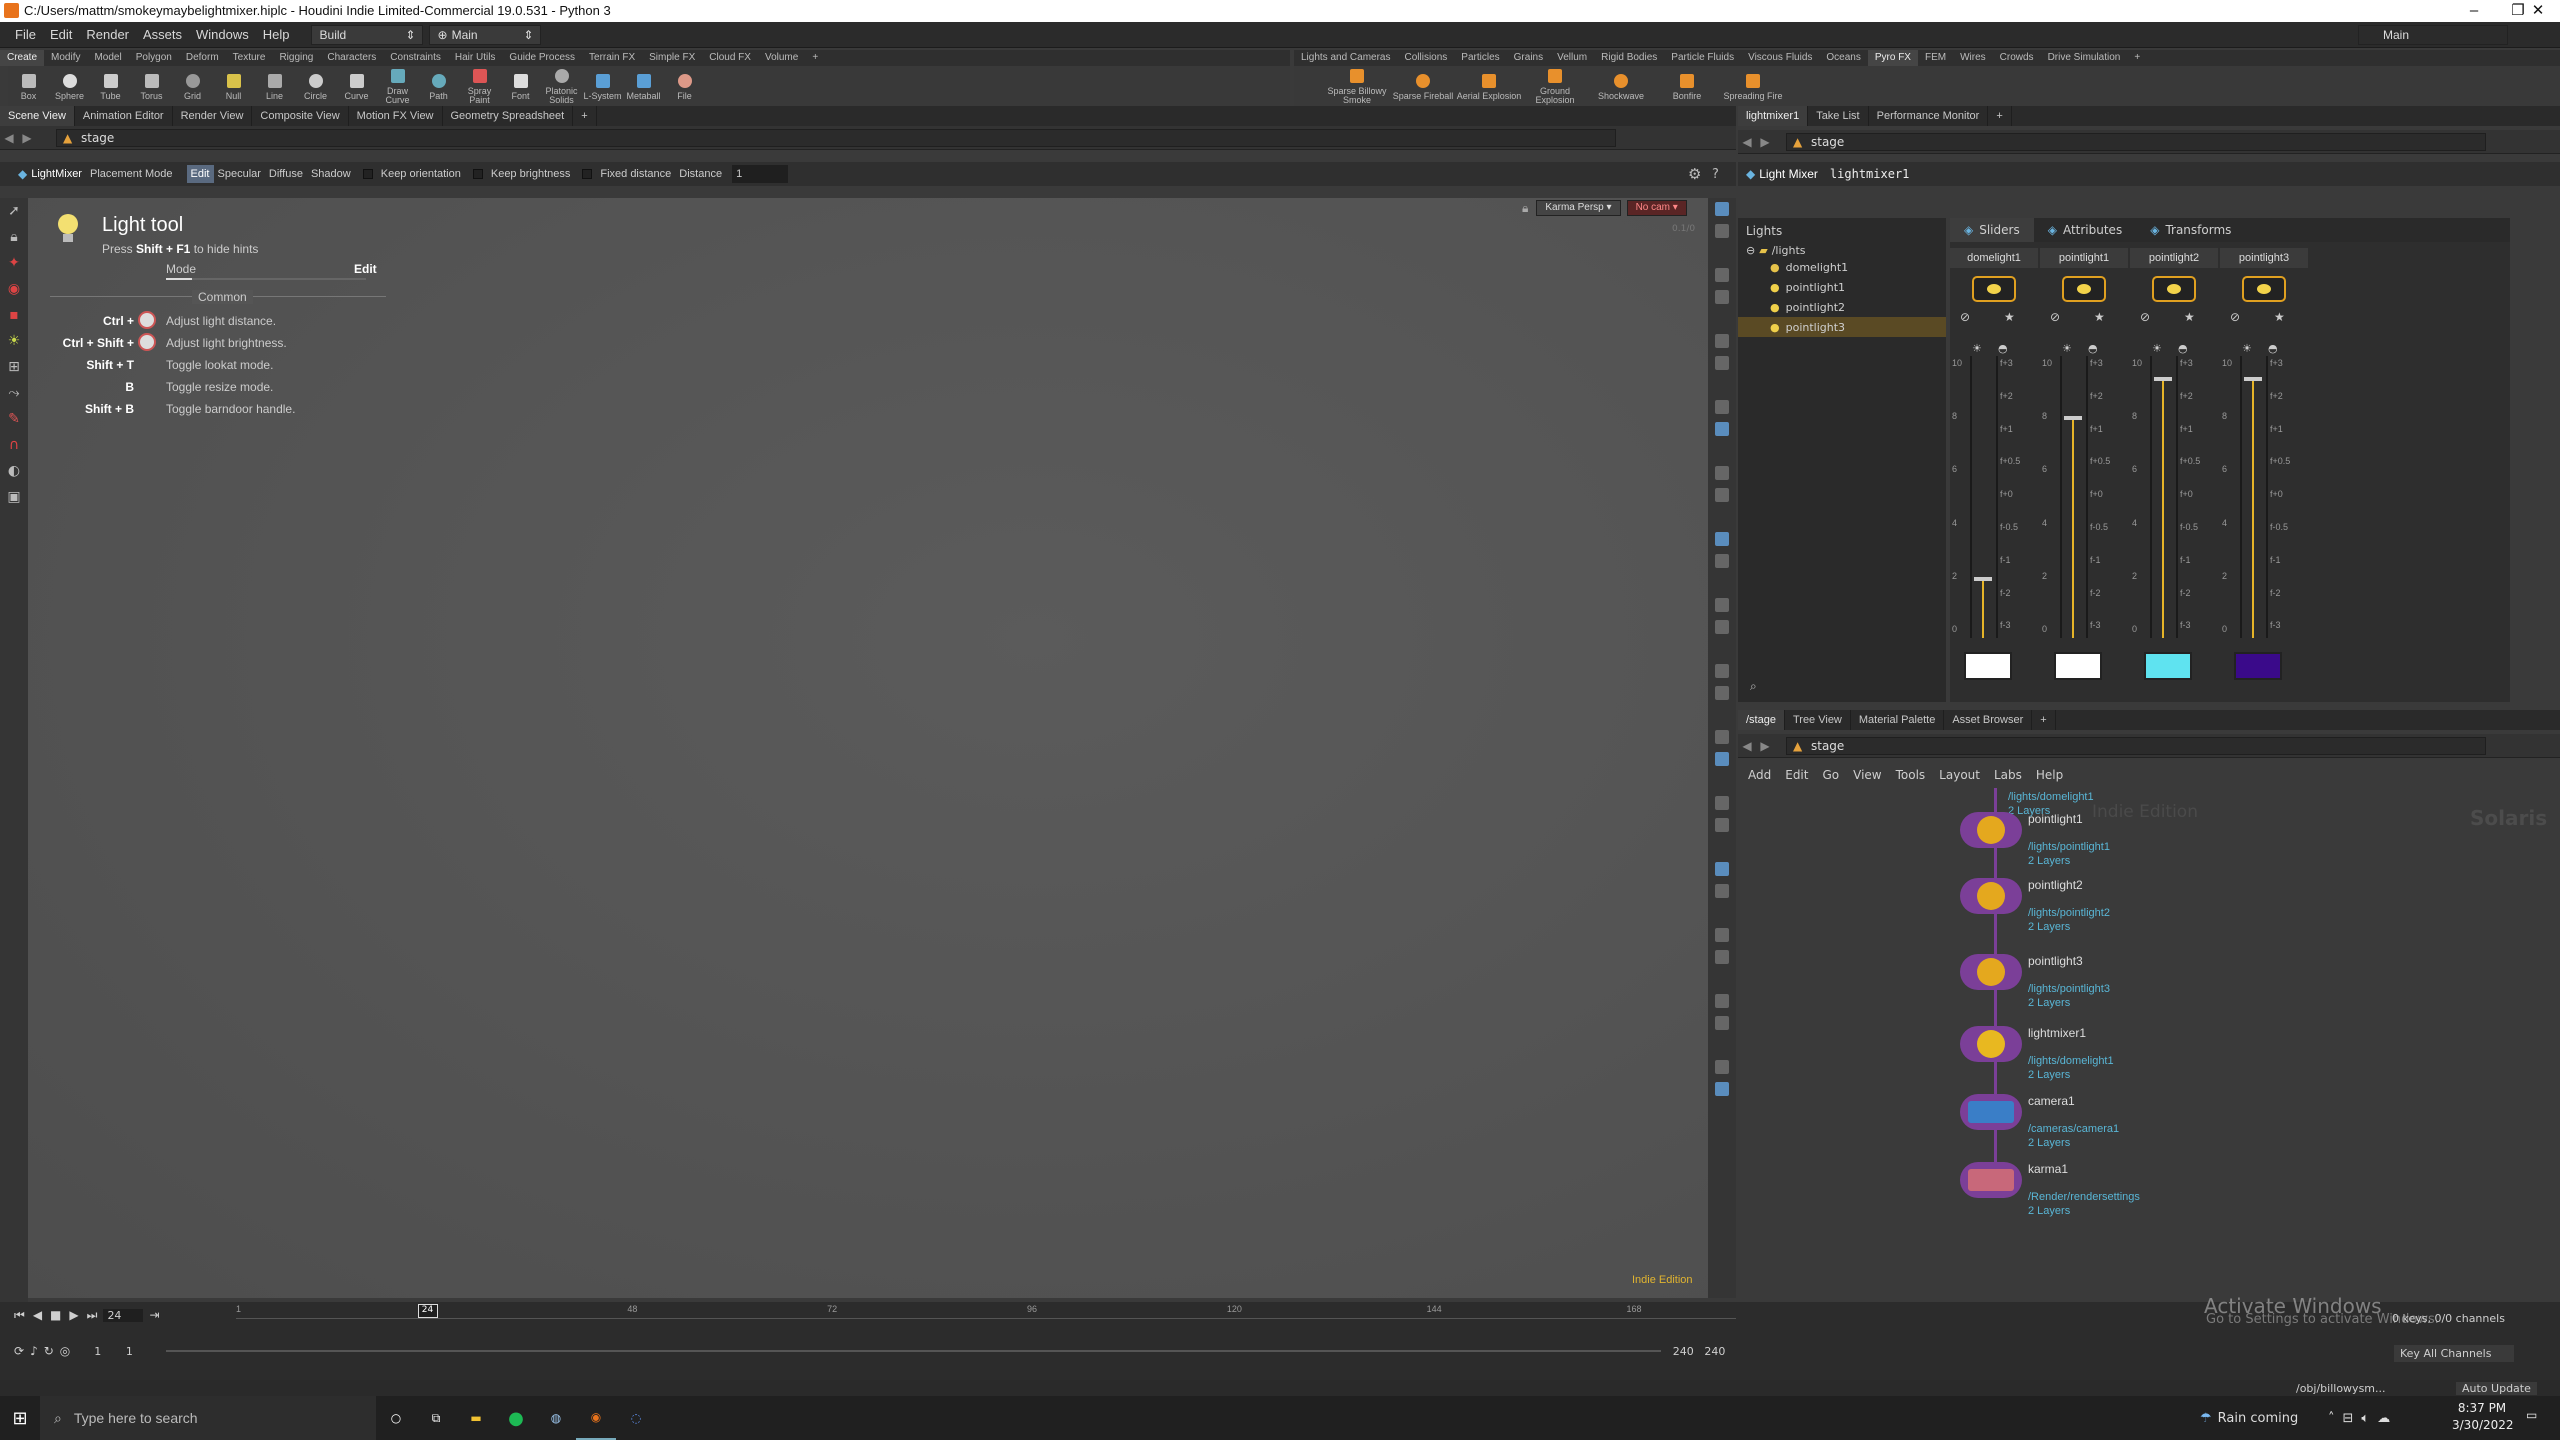 Image resolution: width=2560 pixels, height=1440 pixels. Describe the element at coordinates (1720, 1351) in the screenshot. I see `range-end-2: 240` at that location.